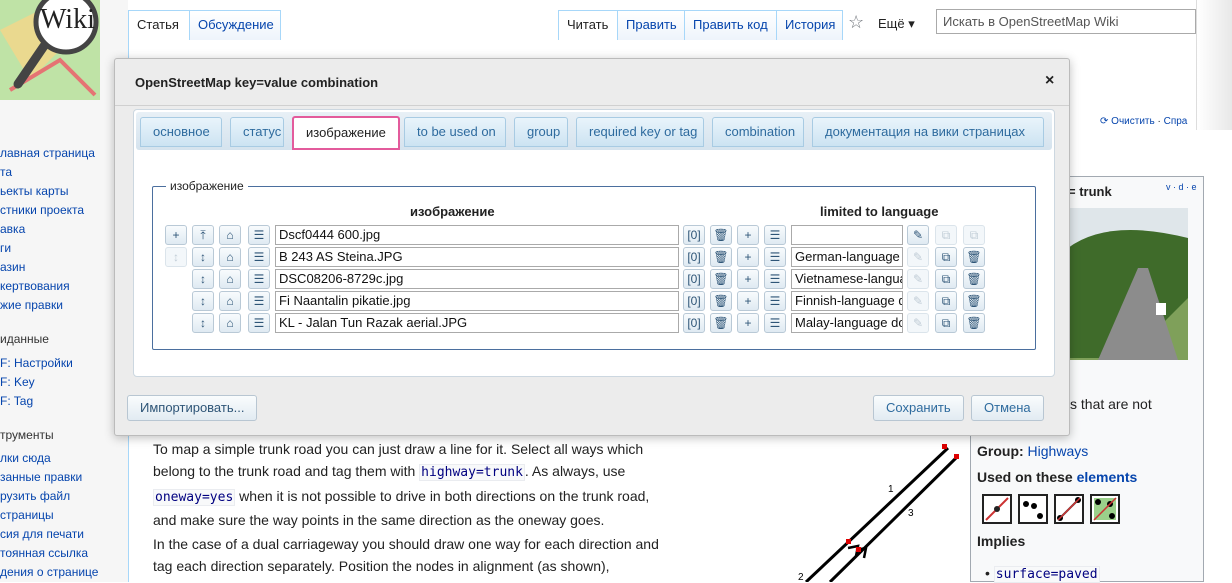 The image size is (1232, 583). What do you see at coordinates (31, 305) in the screenshot?
I see `sidebar-link: жие правки` at bounding box center [31, 305].